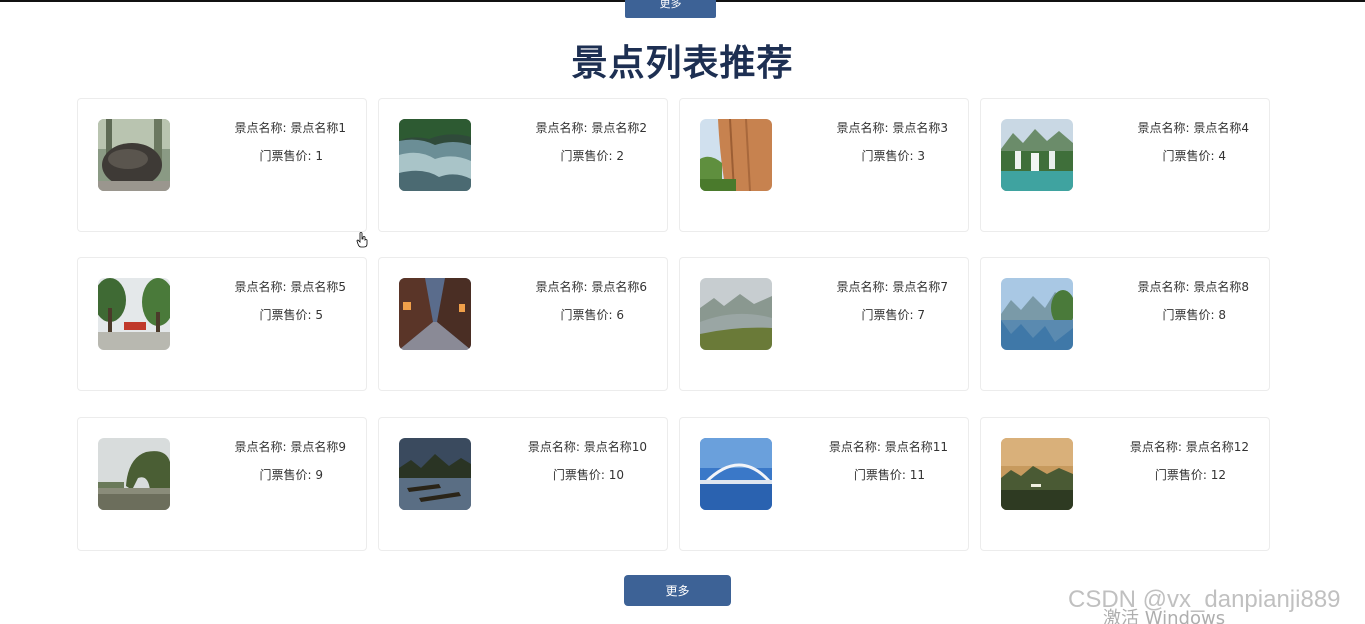 Image resolution: width=1365 pixels, height=624 pixels. What do you see at coordinates (1222, 156) in the screenshot?
I see `spot-price: 4` at bounding box center [1222, 156].